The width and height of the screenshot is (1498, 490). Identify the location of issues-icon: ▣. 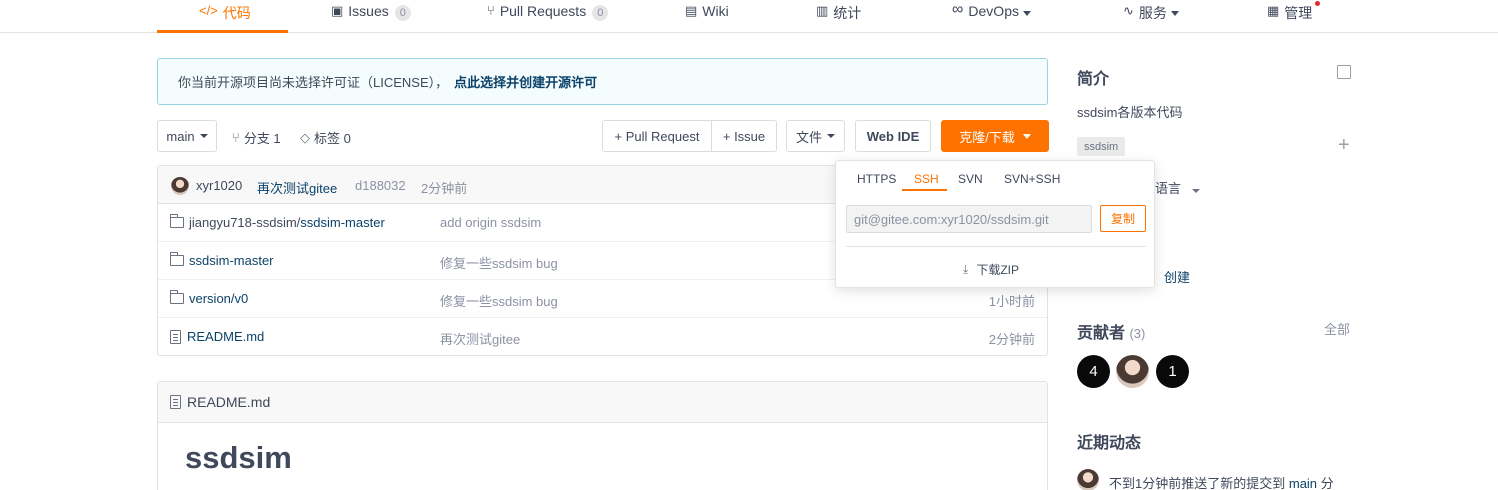
(337, 10).